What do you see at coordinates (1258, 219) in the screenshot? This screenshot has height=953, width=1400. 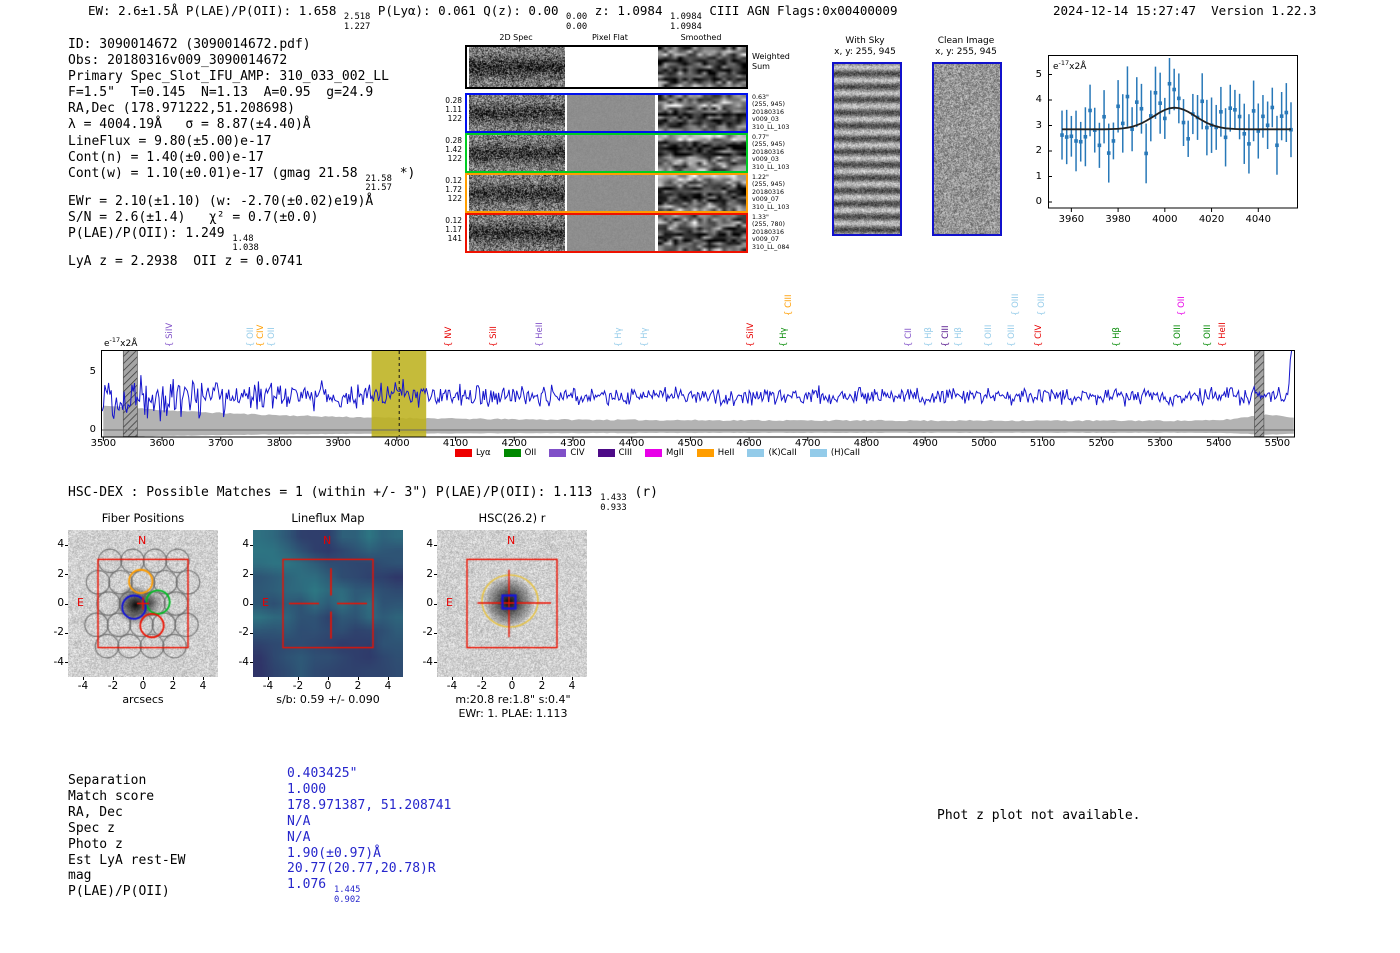 I see `fit-xtick-4040: 4040` at bounding box center [1258, 219].